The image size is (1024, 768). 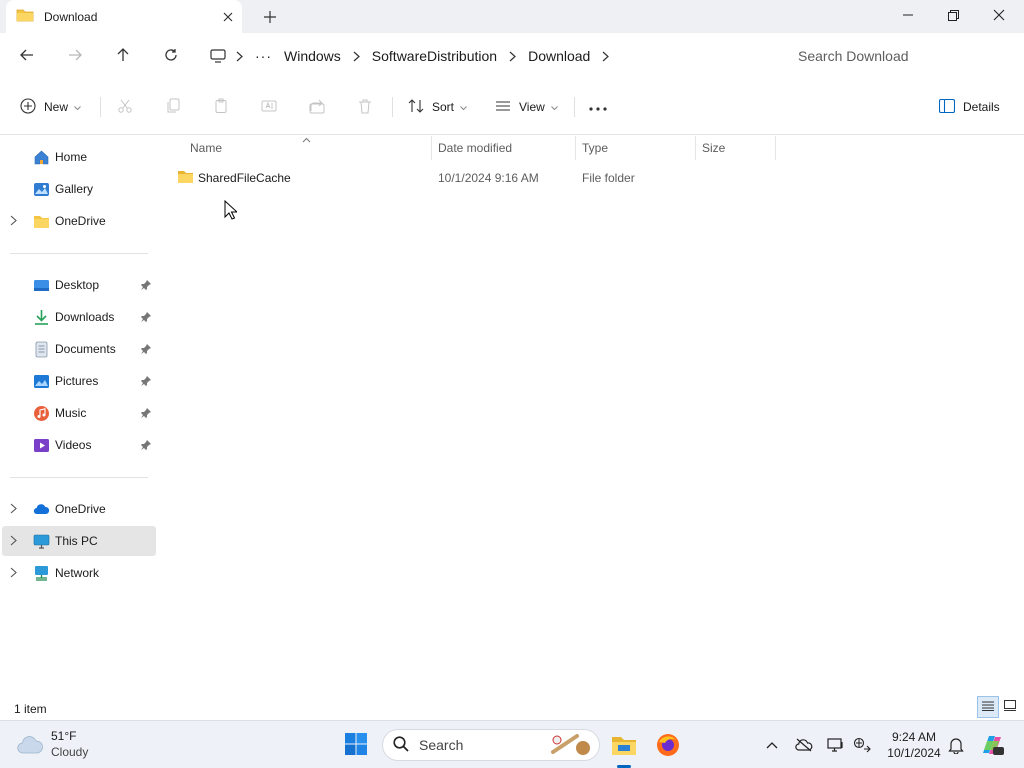 I want to click on monitor-icon, so click(x=220, y=56).